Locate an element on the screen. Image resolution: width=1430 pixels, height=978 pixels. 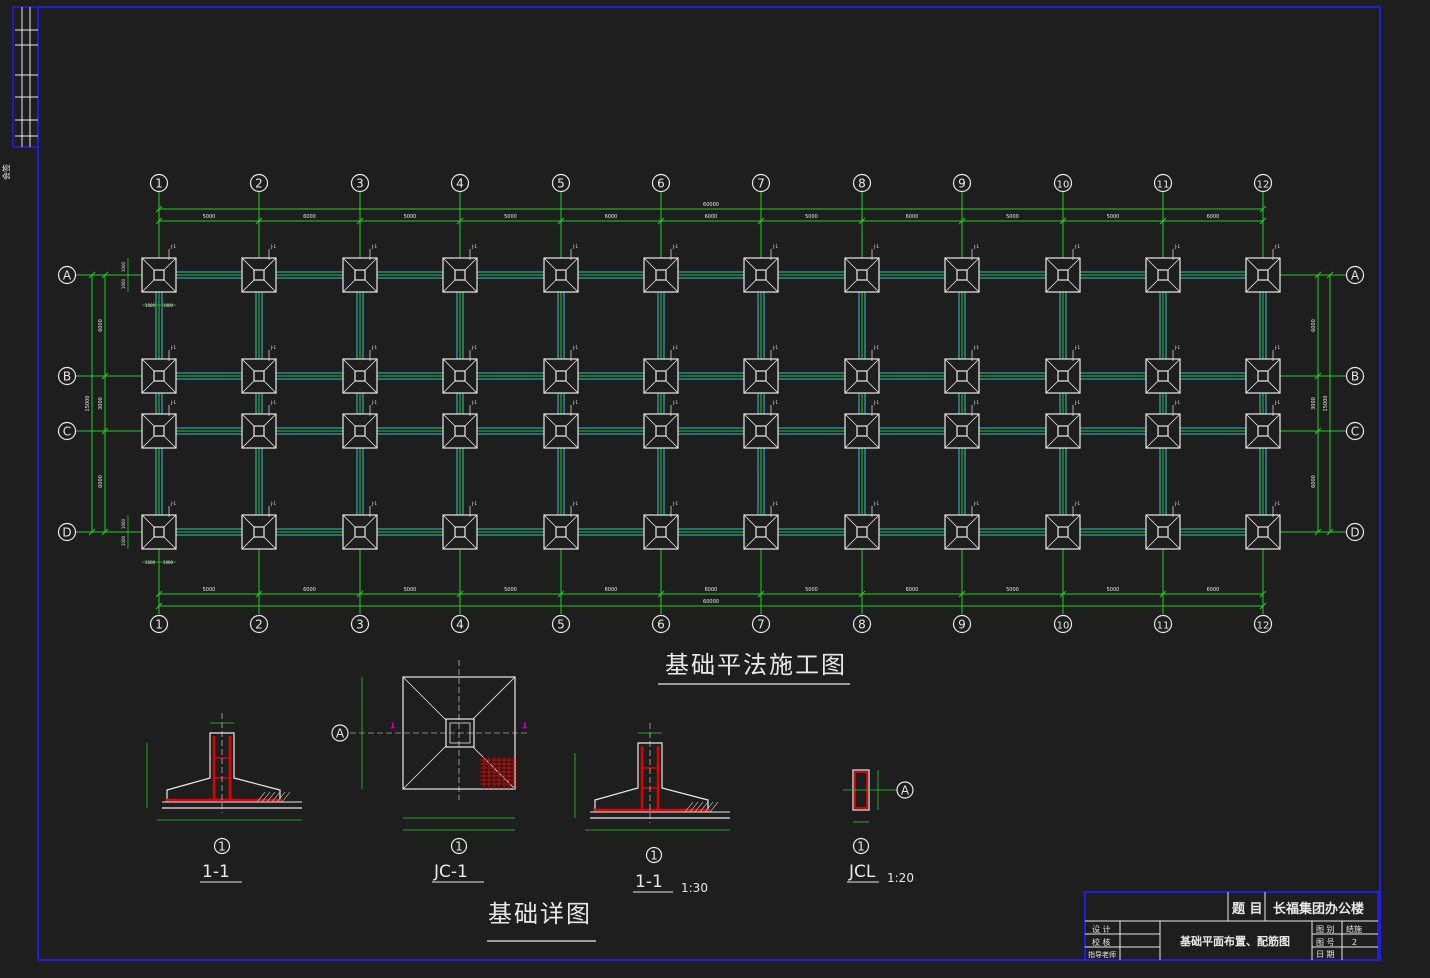
axis-bubble-bottom-9-label: 9 is located at coordinates (962, 625).